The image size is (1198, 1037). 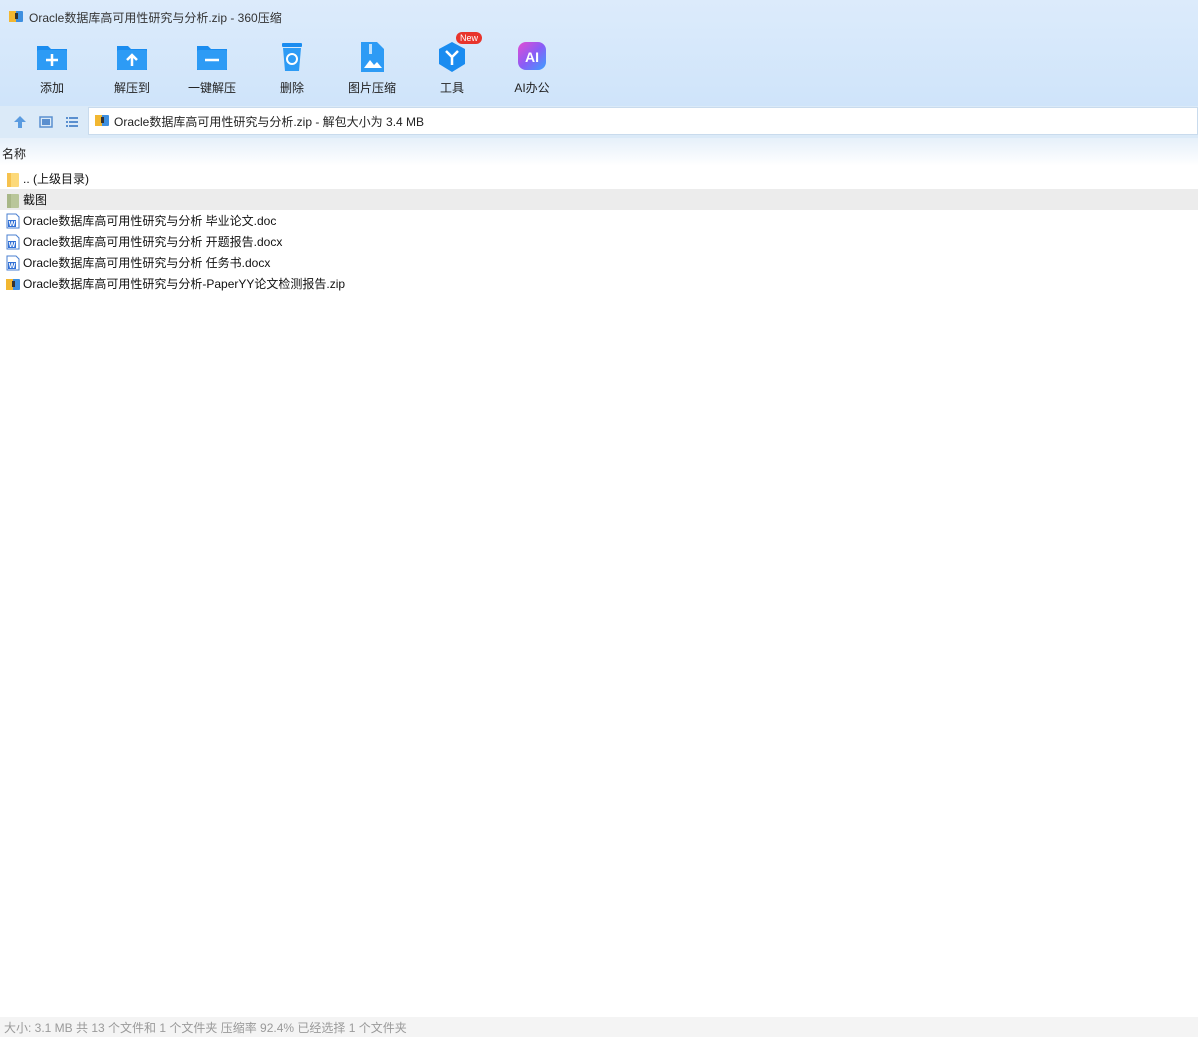 I want to click on svg-text: AI, so click(x=532, y=57).